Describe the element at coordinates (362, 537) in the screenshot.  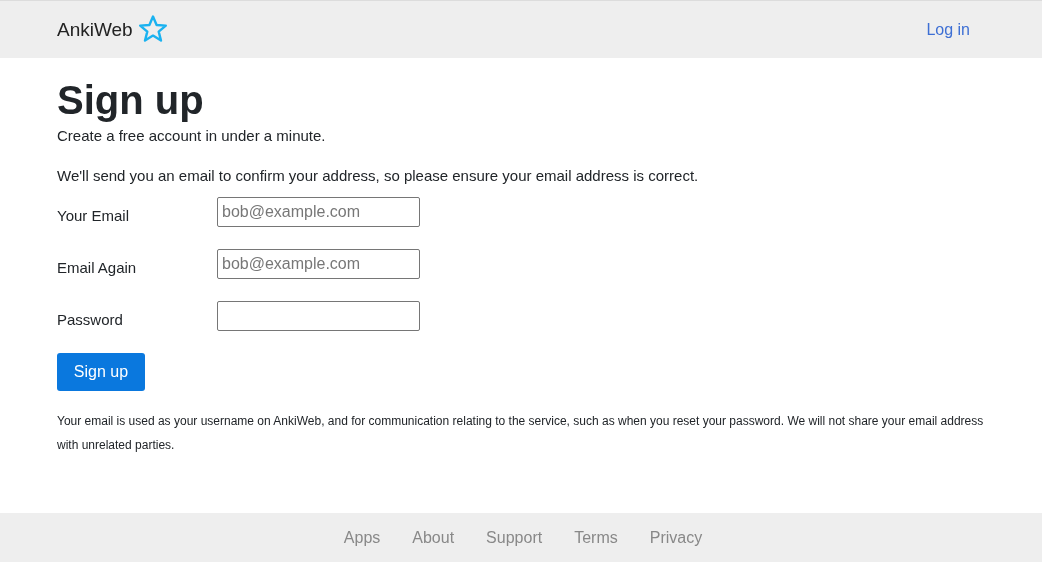
I see `footer-link: Apps` at that location.